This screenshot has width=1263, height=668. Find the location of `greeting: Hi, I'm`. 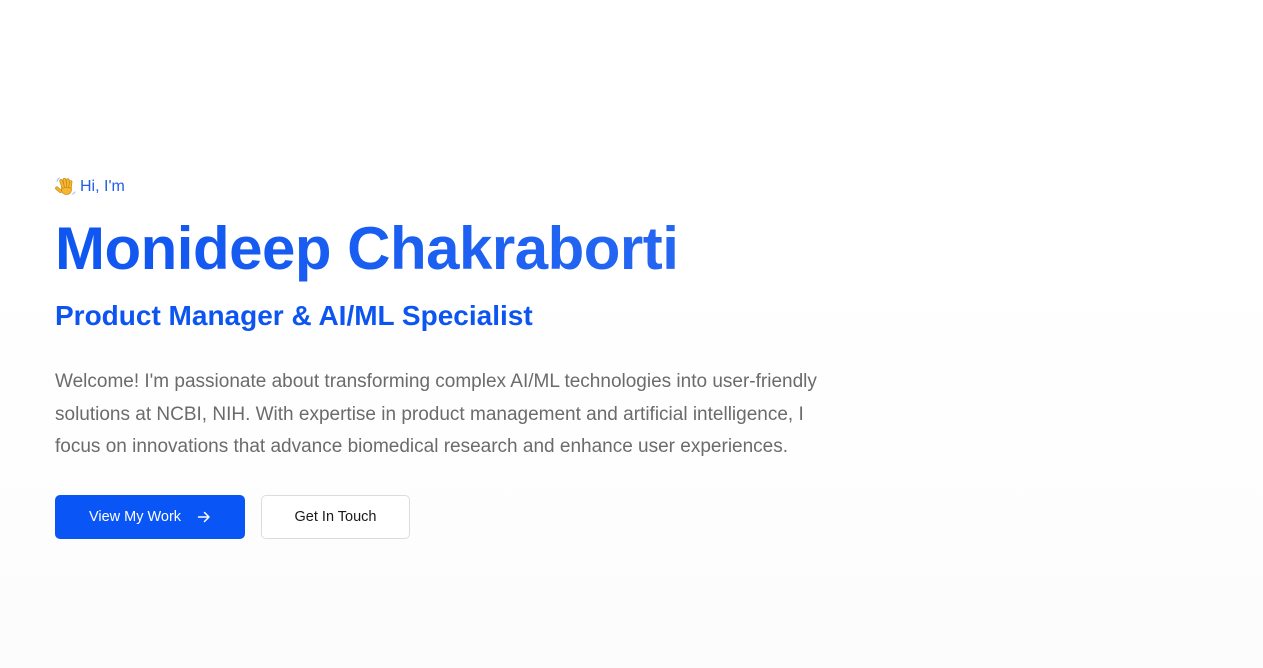

greeting: Hi, I'm is located at coordinates (455, 187).